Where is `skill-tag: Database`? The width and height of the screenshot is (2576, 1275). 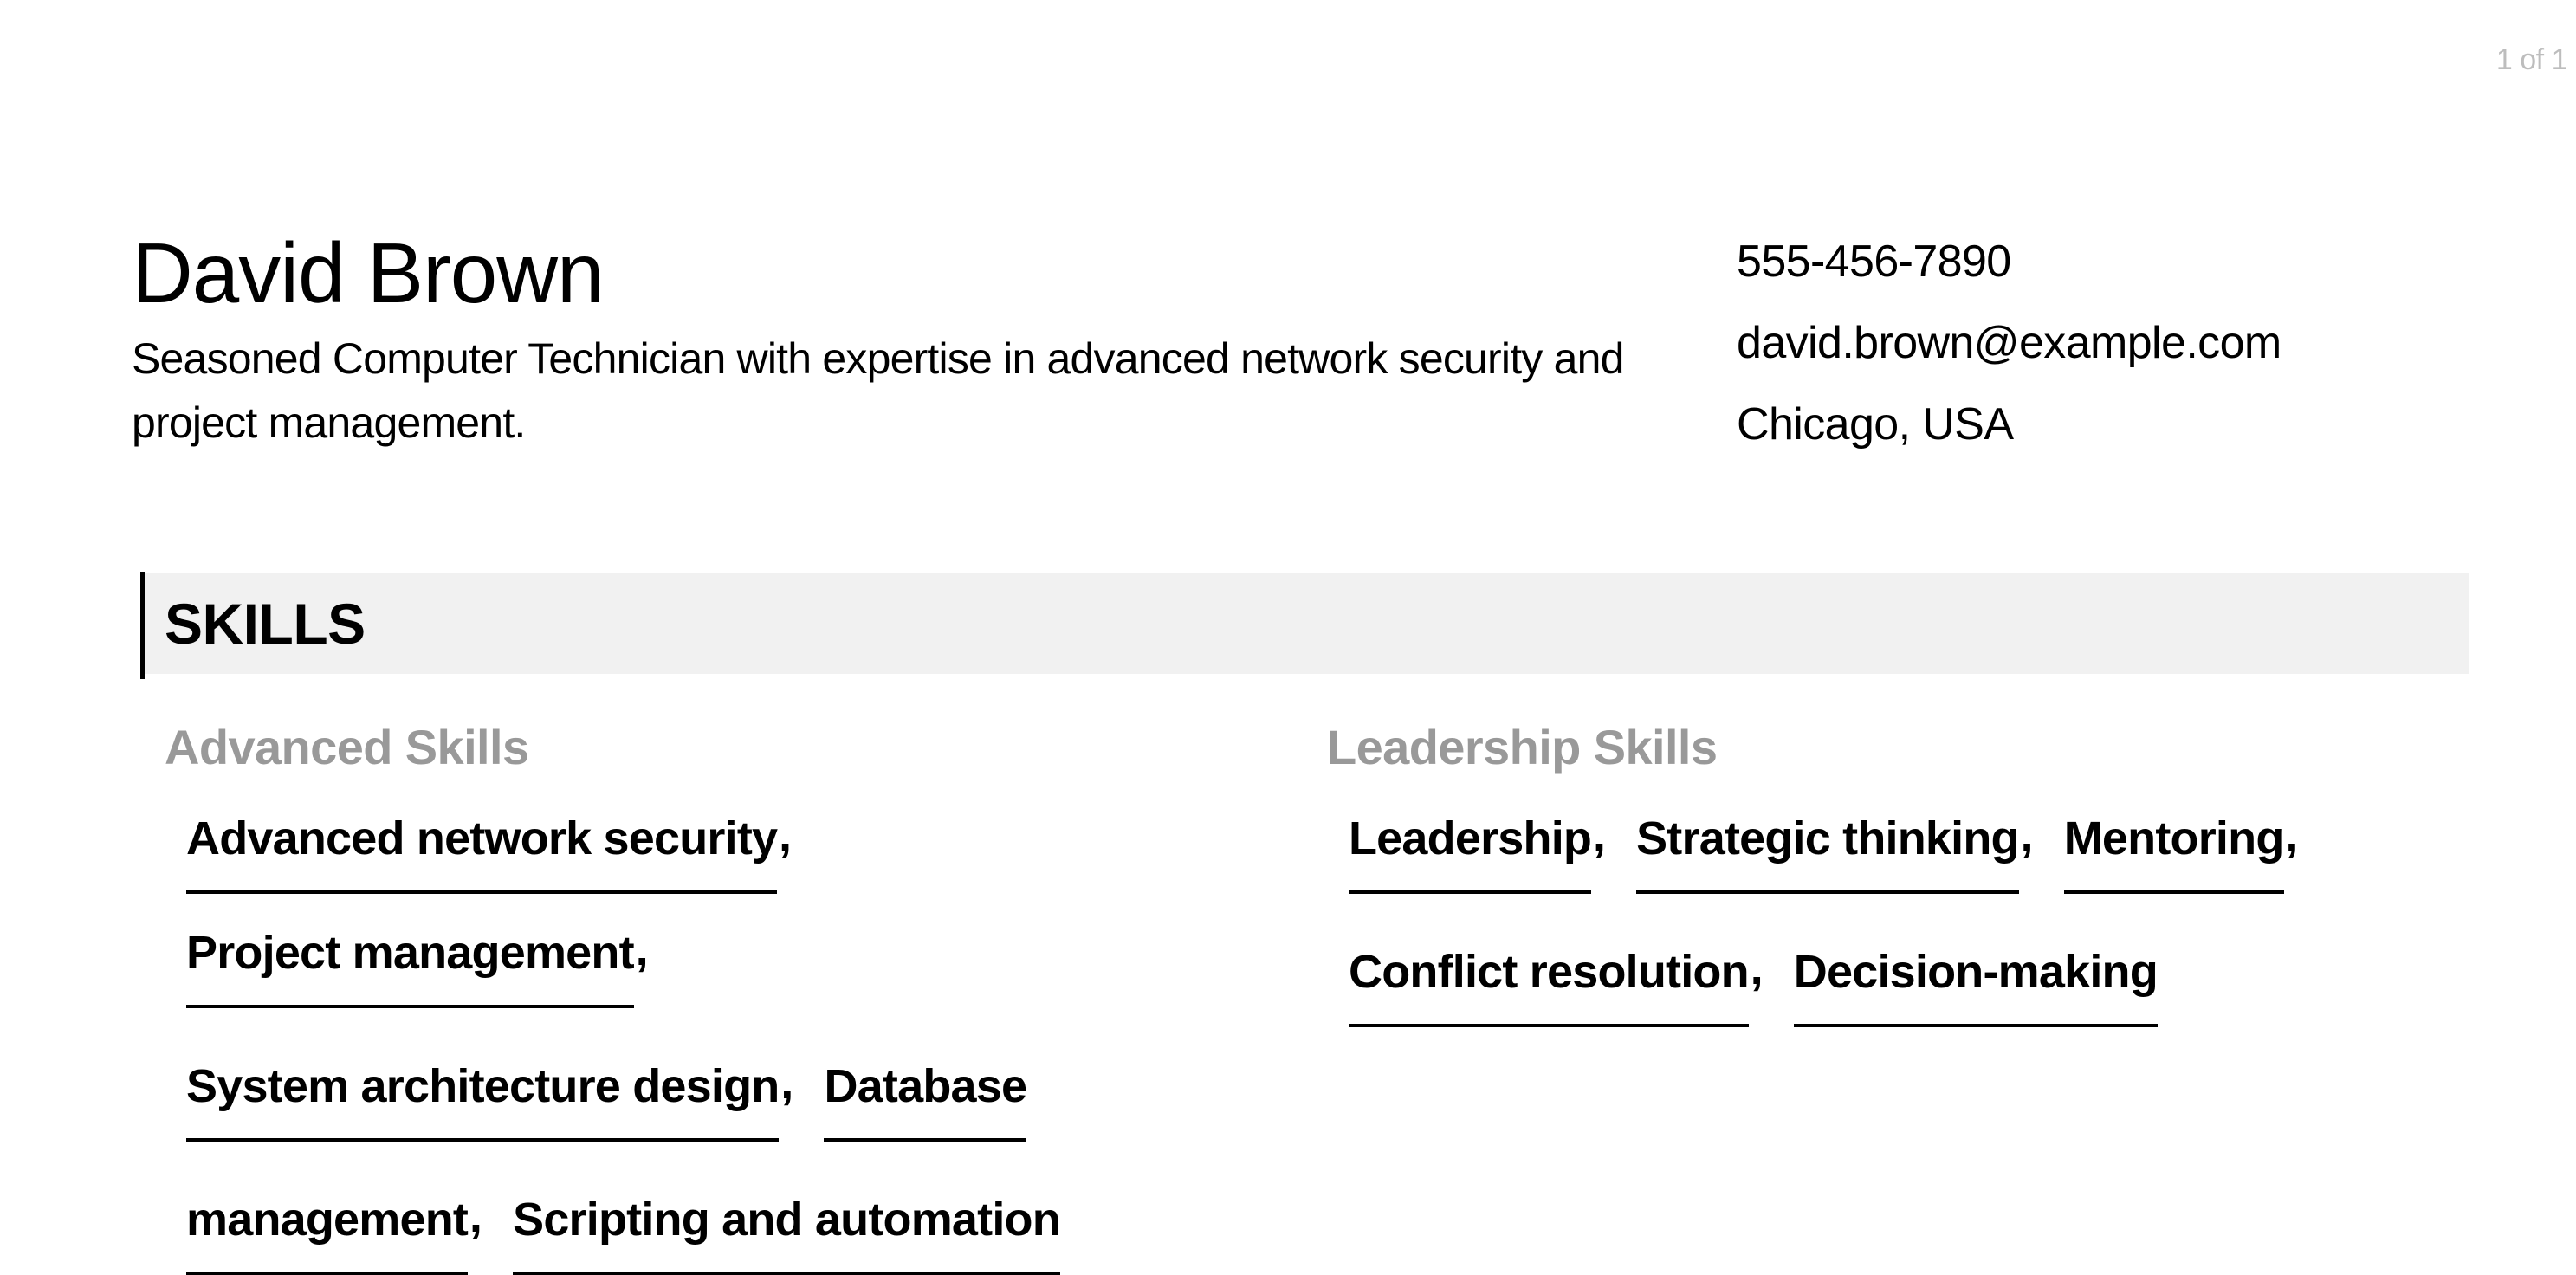 skill-tag: Database is located at coordinates (925, 1097).